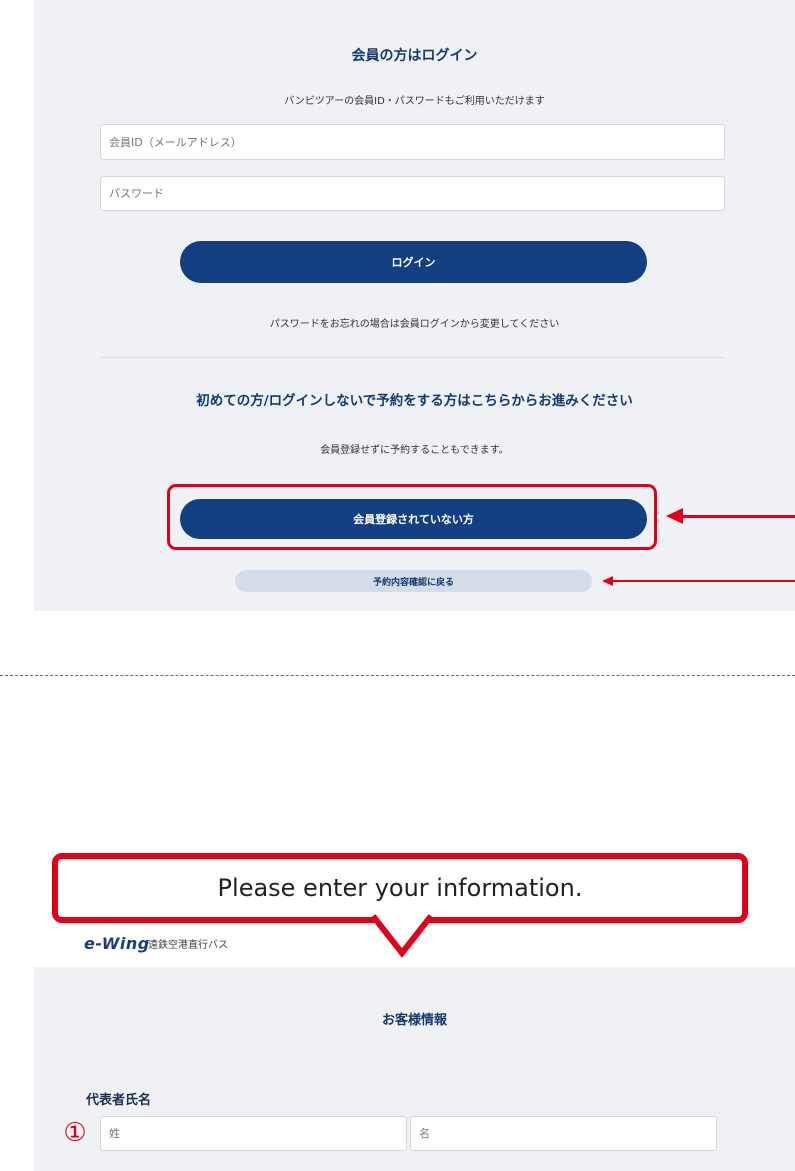 Image resolution: width=795 pixels, height=1171 pixels. I want to click on step-number-marker: ①, so click(75, 1133).